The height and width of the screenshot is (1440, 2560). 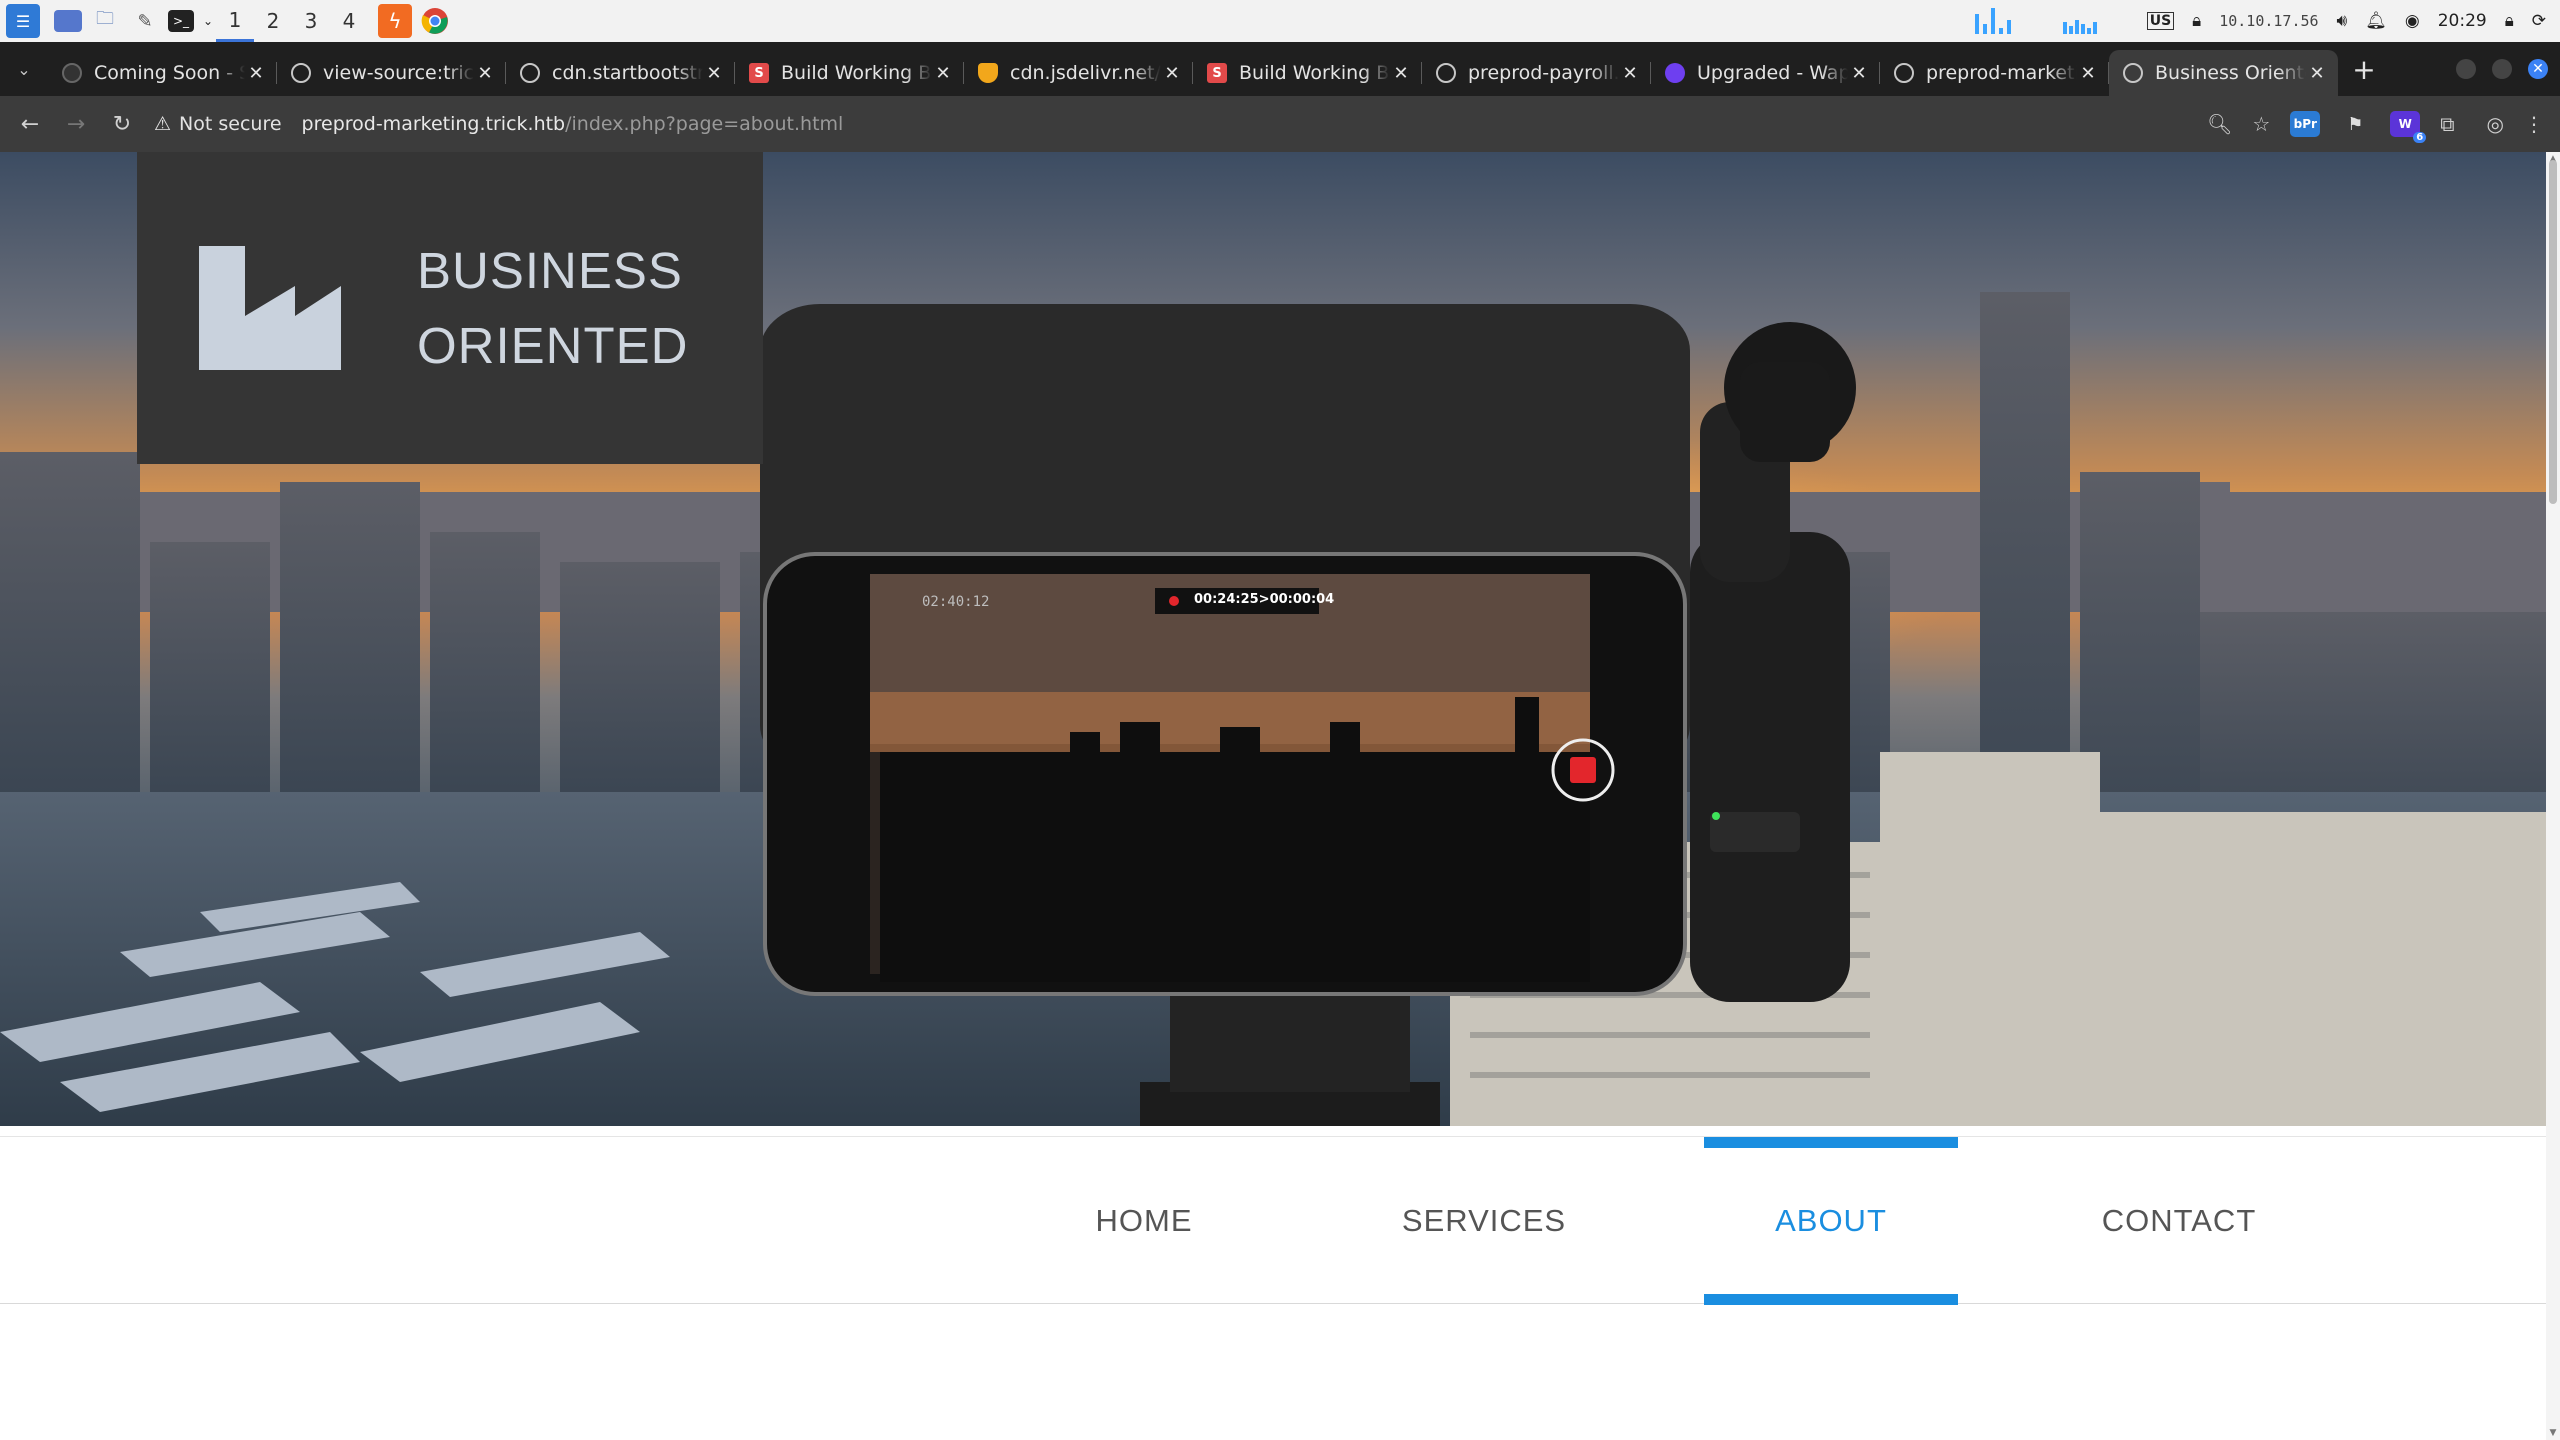 I want to click on power-manager-icon: ◉, so click(x=2412, y=21).